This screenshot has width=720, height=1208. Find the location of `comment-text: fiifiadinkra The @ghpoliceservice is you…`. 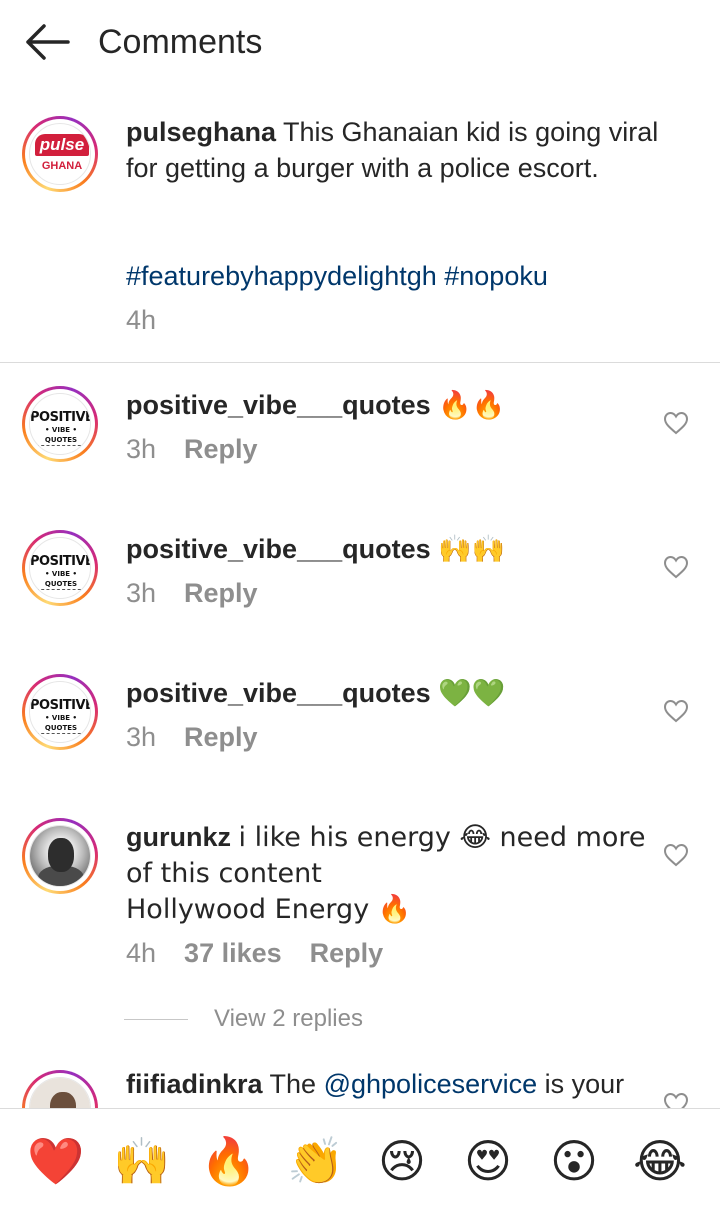

comment-text: fiifiadinkra The @ghpoliceservice is you… is located at coordinates (386, 1084).